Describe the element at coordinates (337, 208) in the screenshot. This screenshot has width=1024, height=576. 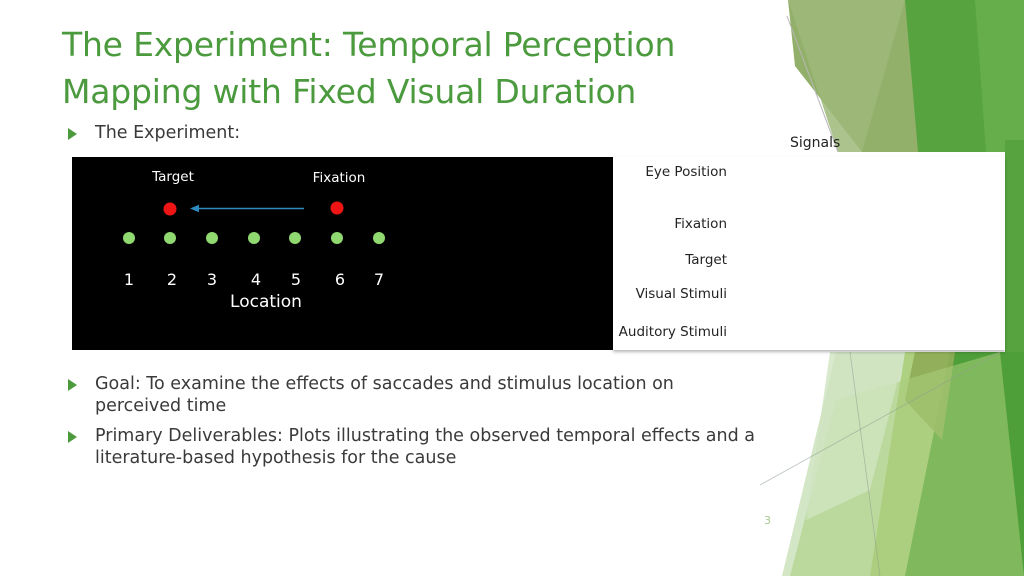
I see `fixation-red-dot` at that location.